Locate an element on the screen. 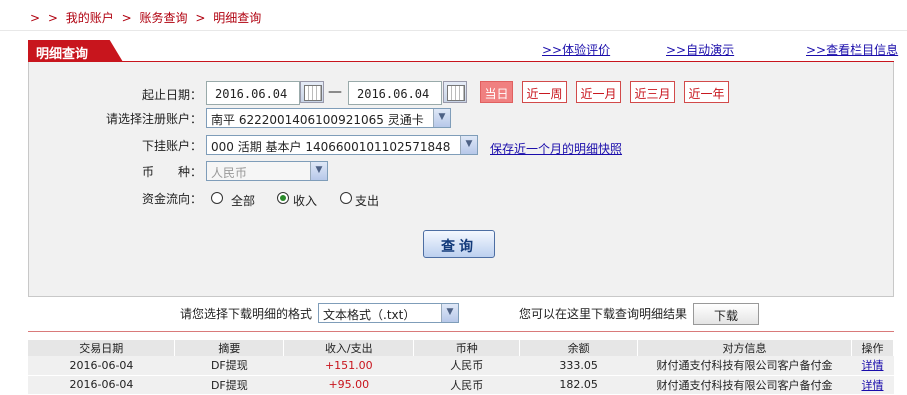 This screenshot has height=395, width=907. cell-balance: 182.05 is located at coordinates (578, 385).